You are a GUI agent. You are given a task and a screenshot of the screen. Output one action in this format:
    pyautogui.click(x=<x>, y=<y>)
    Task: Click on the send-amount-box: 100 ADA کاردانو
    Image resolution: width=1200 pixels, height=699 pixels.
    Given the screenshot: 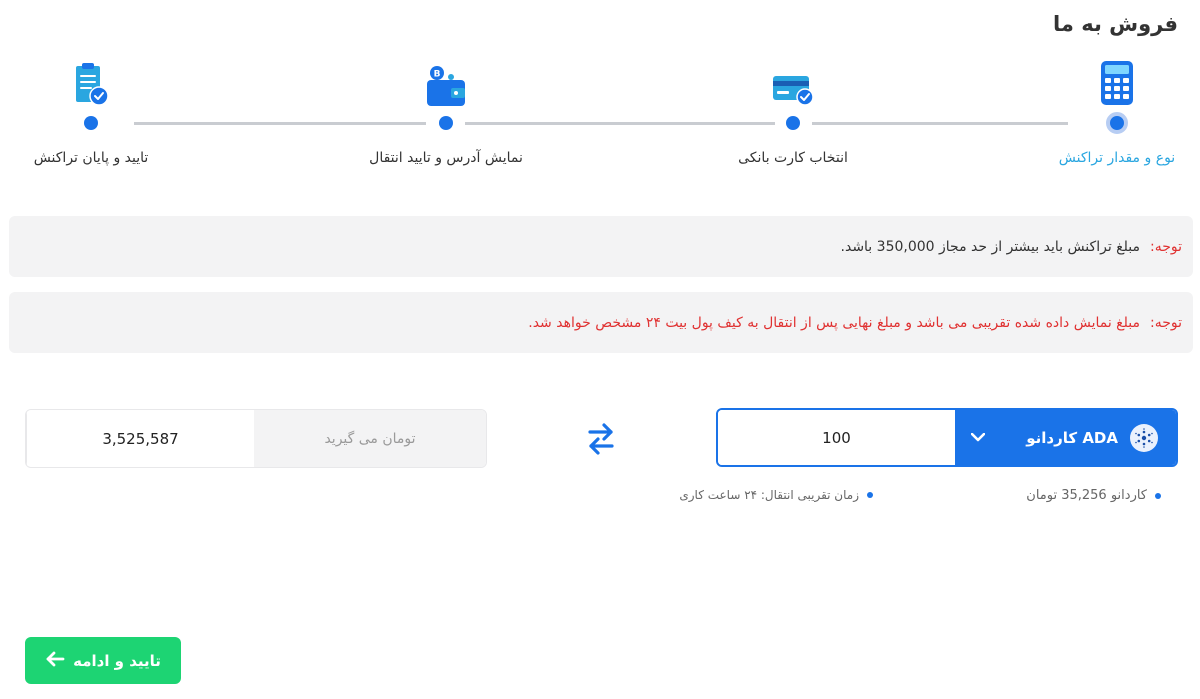 What is the action you would take?
    pyautogui.click(x=947, y=437)
    